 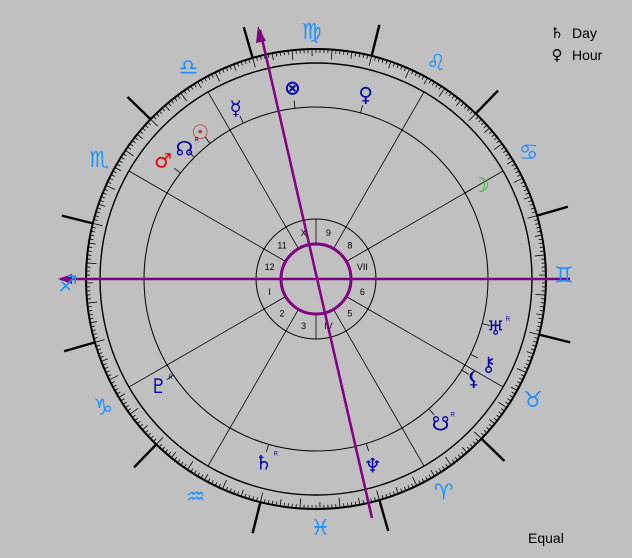 I want to click on legend-hour-label: Hour, so click(x=587, y=55).